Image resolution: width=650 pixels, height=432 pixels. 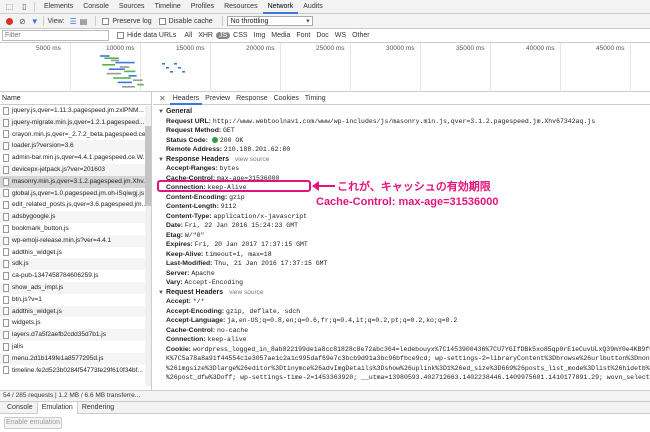 I want to click on clear-icon: ⊘, so click(x=22, y=21).